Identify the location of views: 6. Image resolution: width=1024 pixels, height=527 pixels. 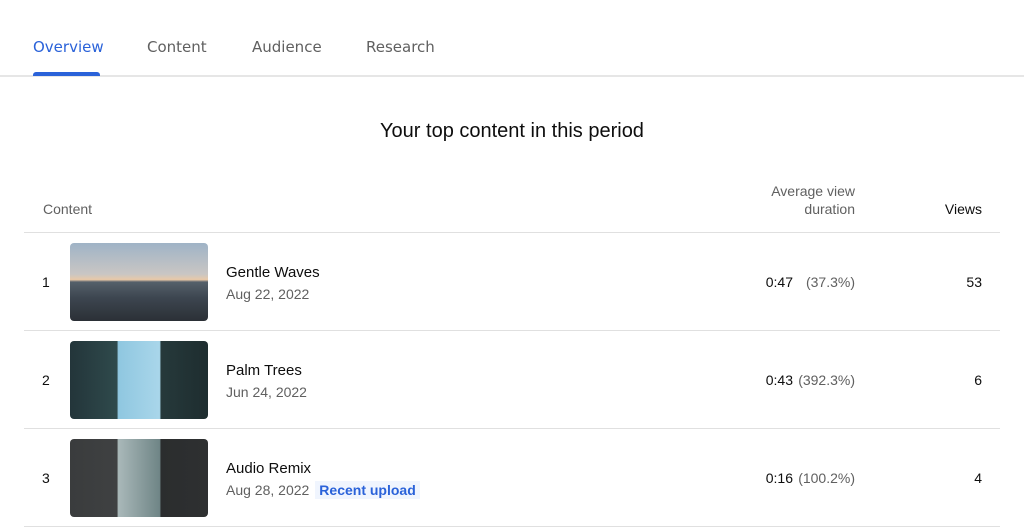
(978, 380).